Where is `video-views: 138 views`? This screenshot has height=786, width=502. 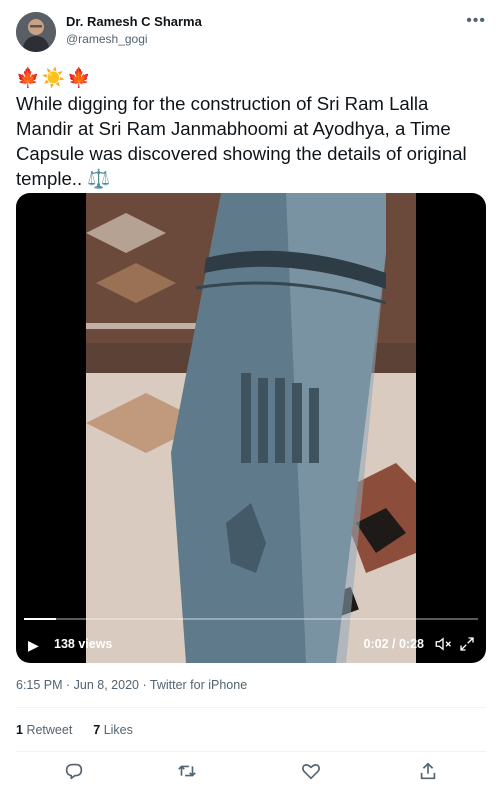
video-views: 138 views is located at coordinates (83, 644).